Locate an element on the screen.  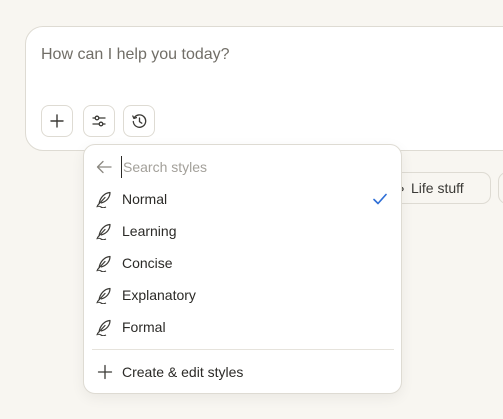
tools-button is located at coordinates (99, 121).